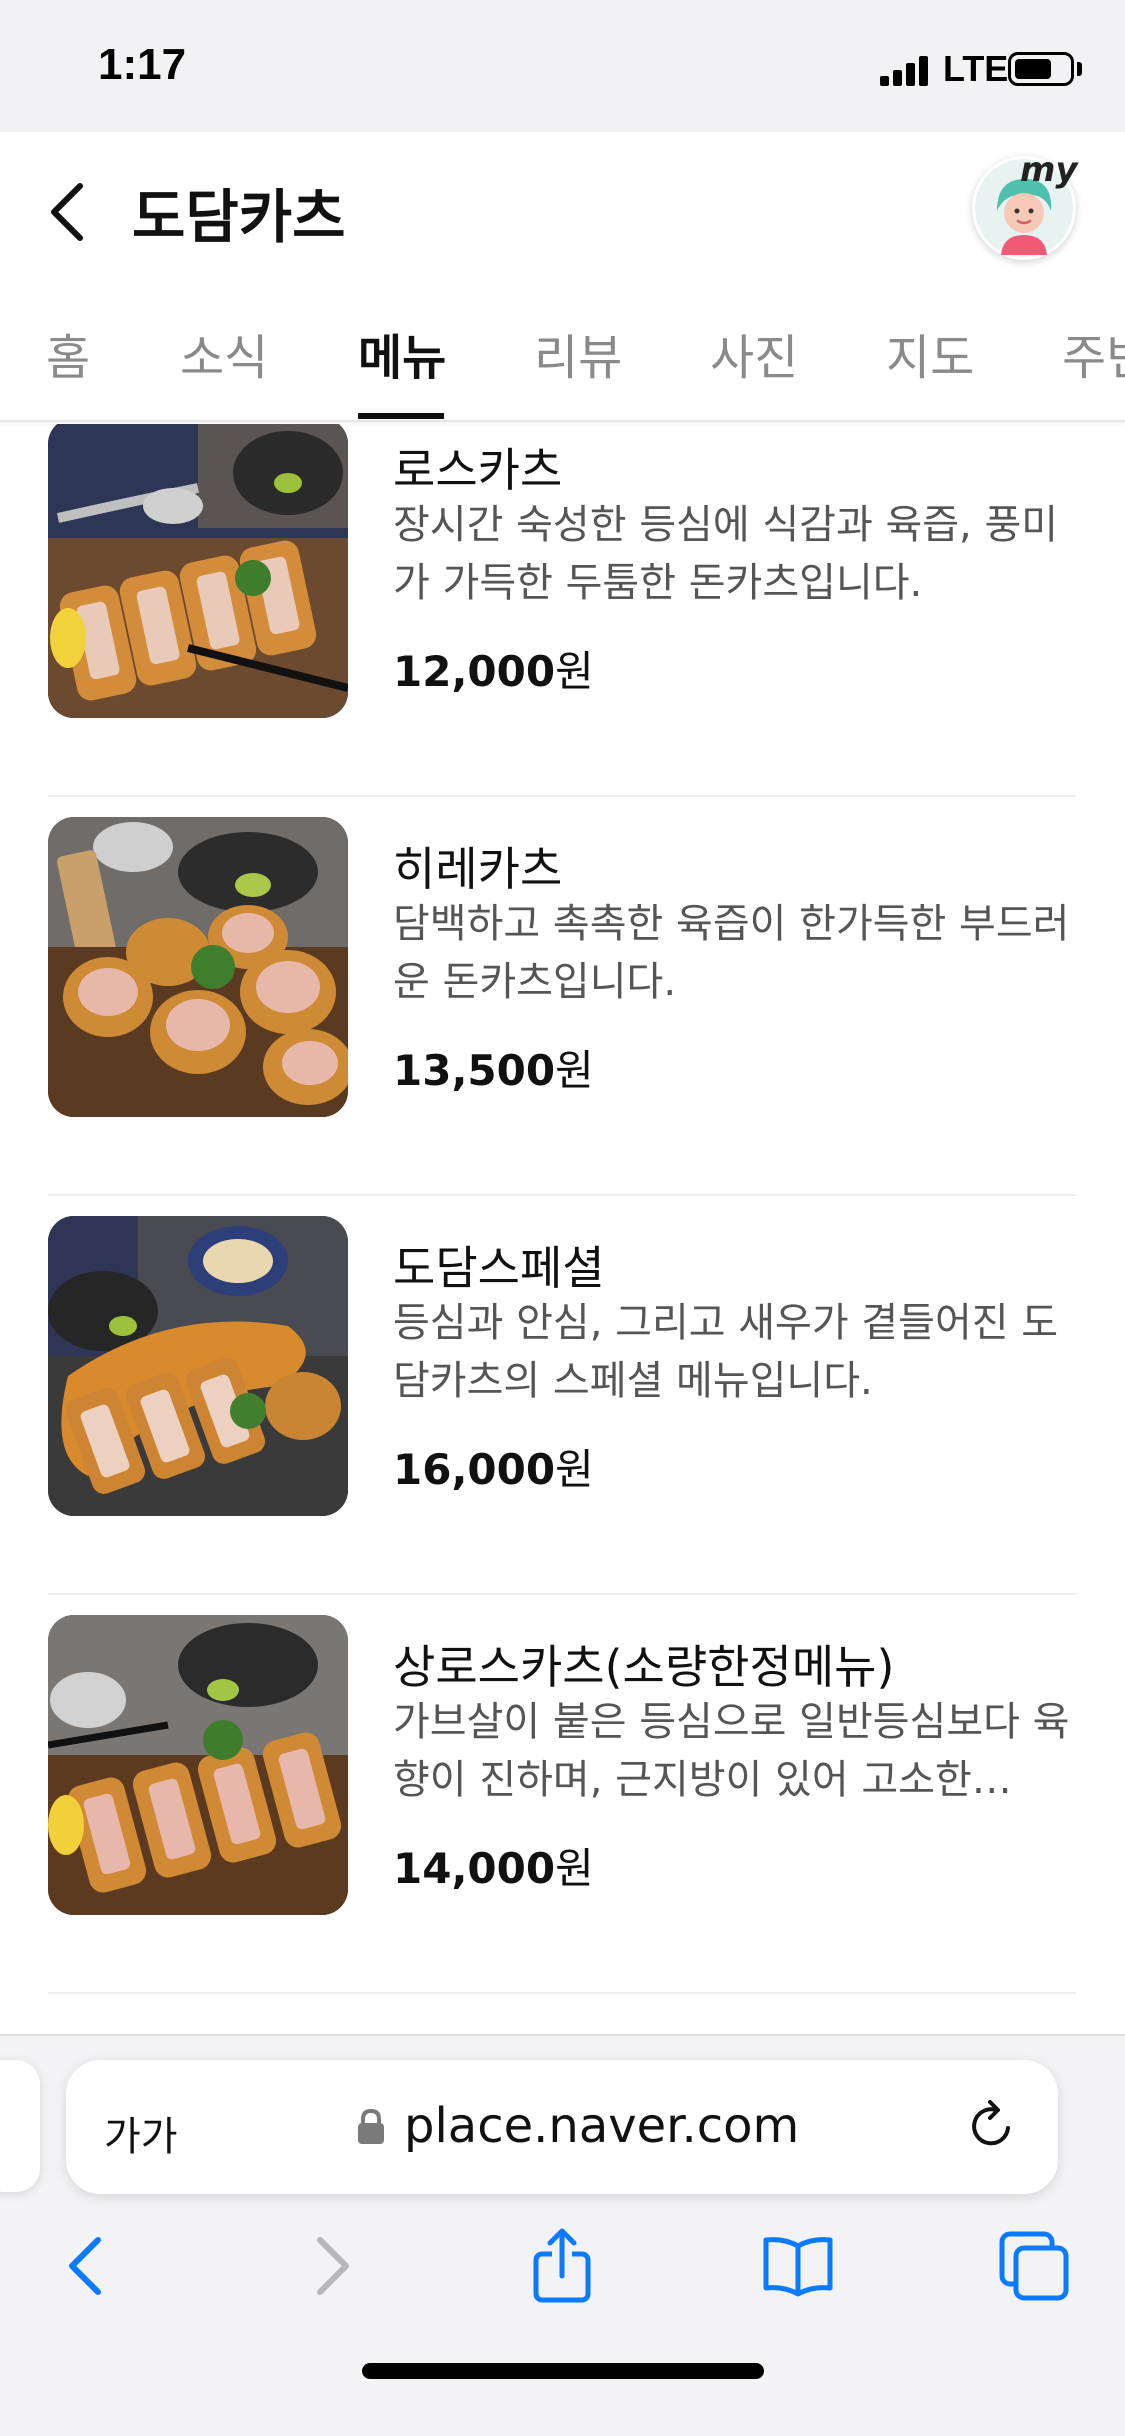 This screenshot has width=1125, height=2436. I want to click on tab-reviews: 리뷰, so click(578, 353).